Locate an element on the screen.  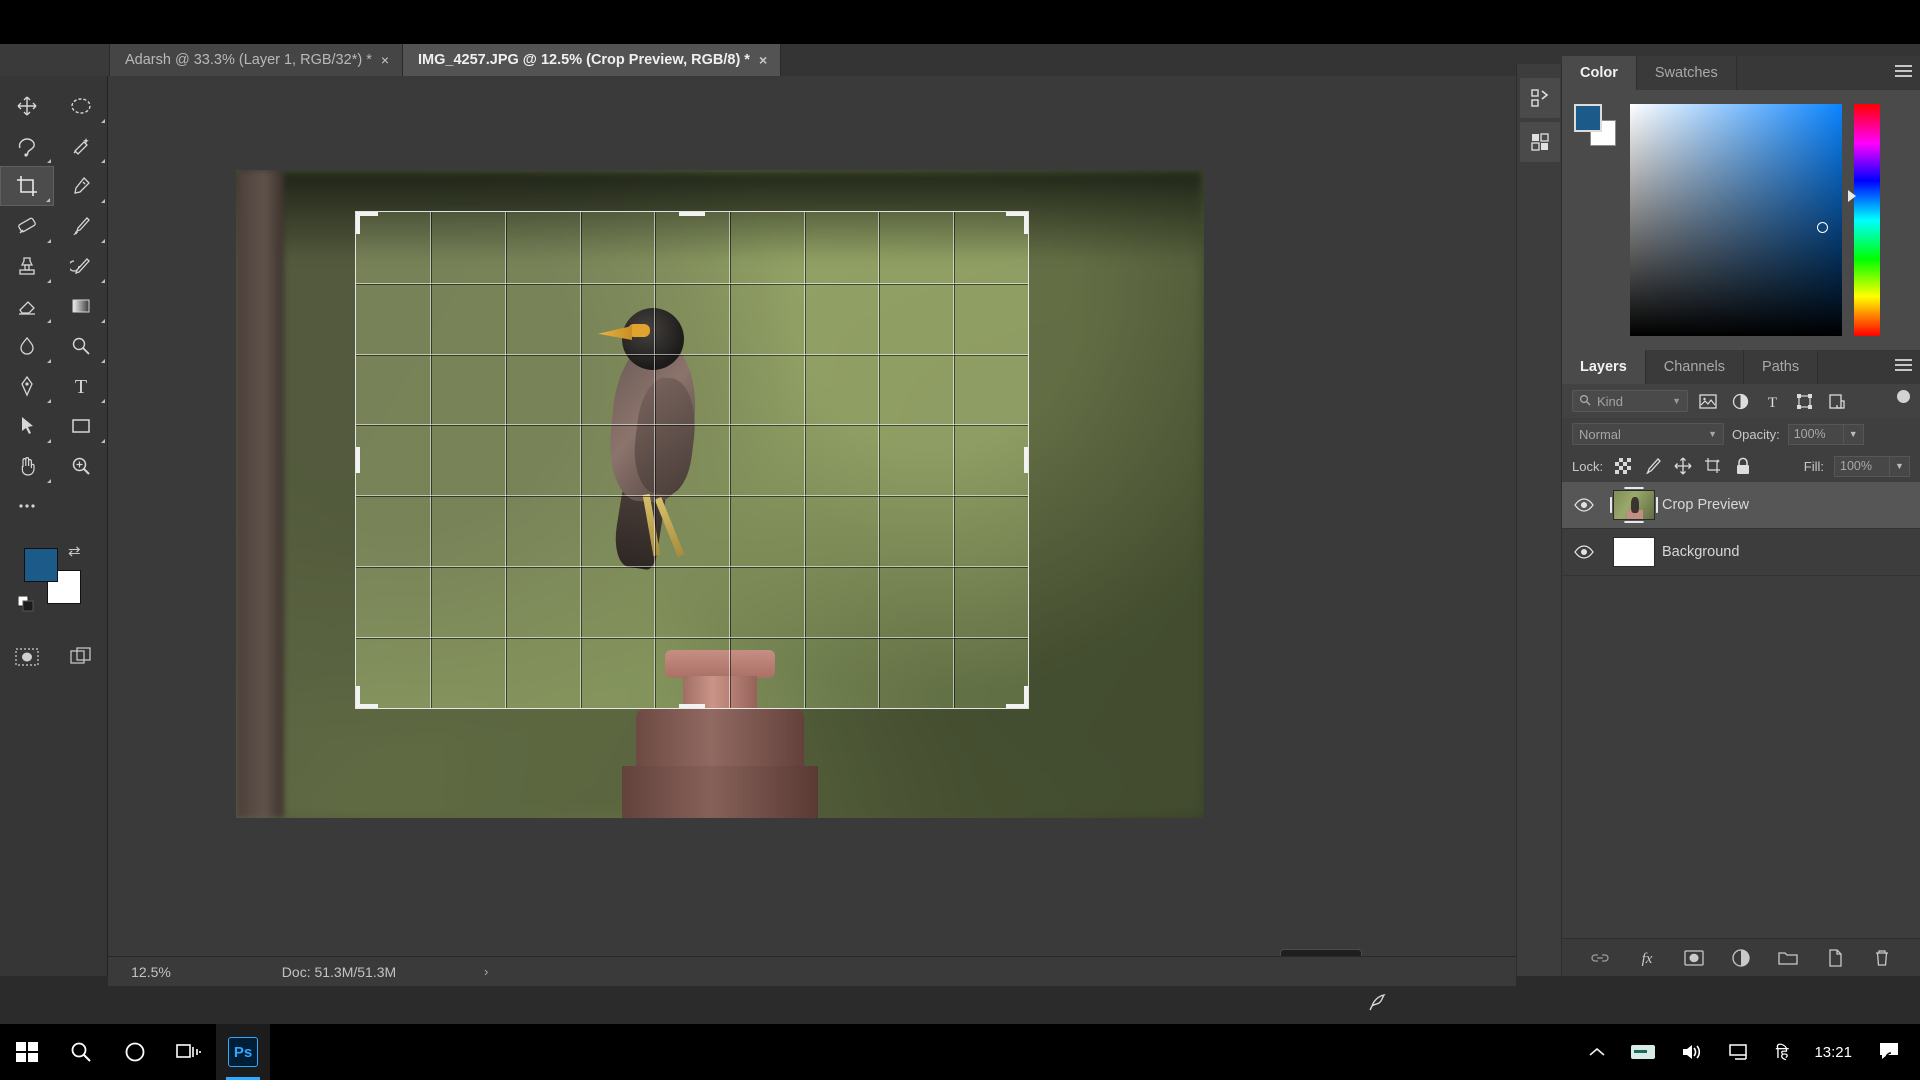
tab-swatches: Swatches is located at coordinates (1686, 73).